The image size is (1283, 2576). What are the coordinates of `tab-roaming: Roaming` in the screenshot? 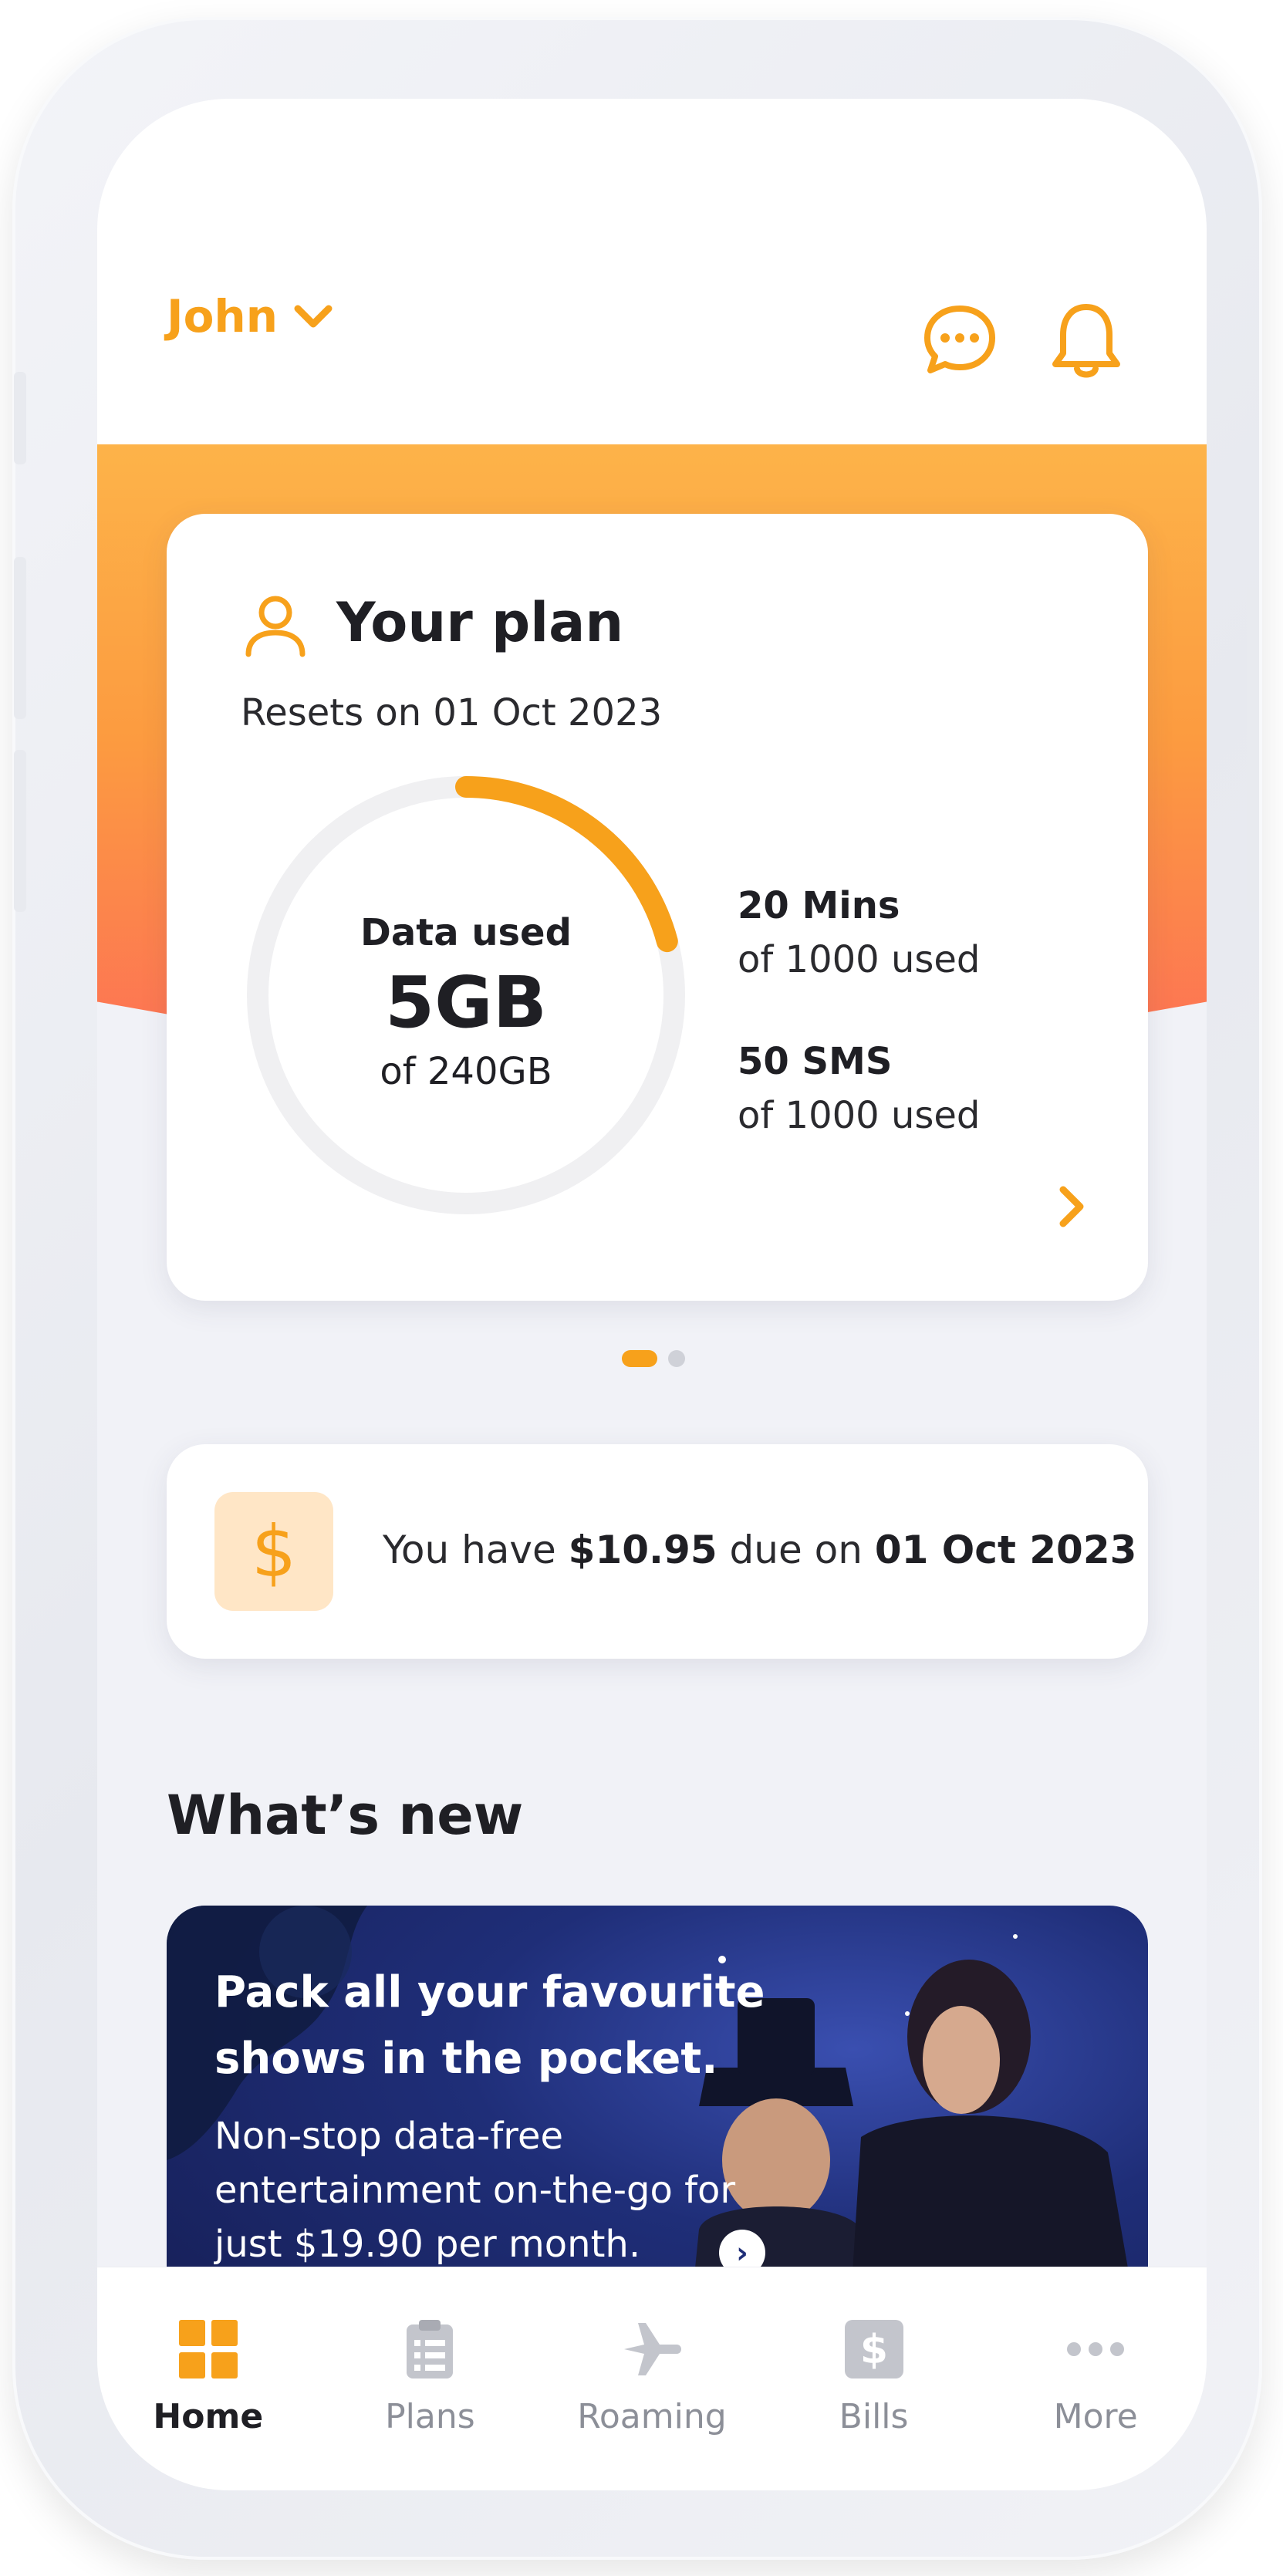 It's located at (651, 2379).